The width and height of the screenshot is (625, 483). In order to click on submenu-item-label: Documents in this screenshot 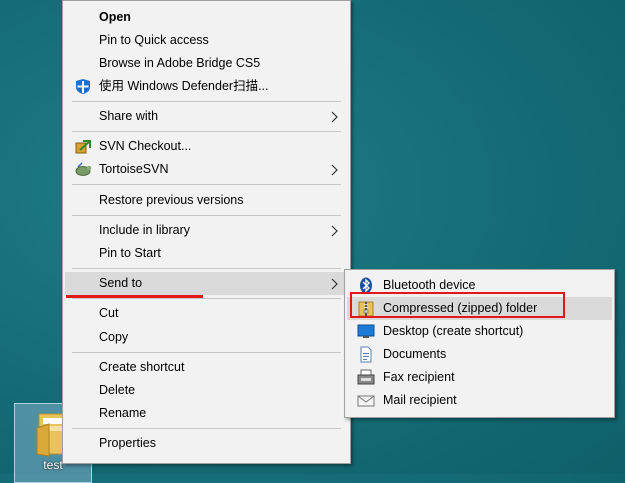, I will do `click(415, 354)`.